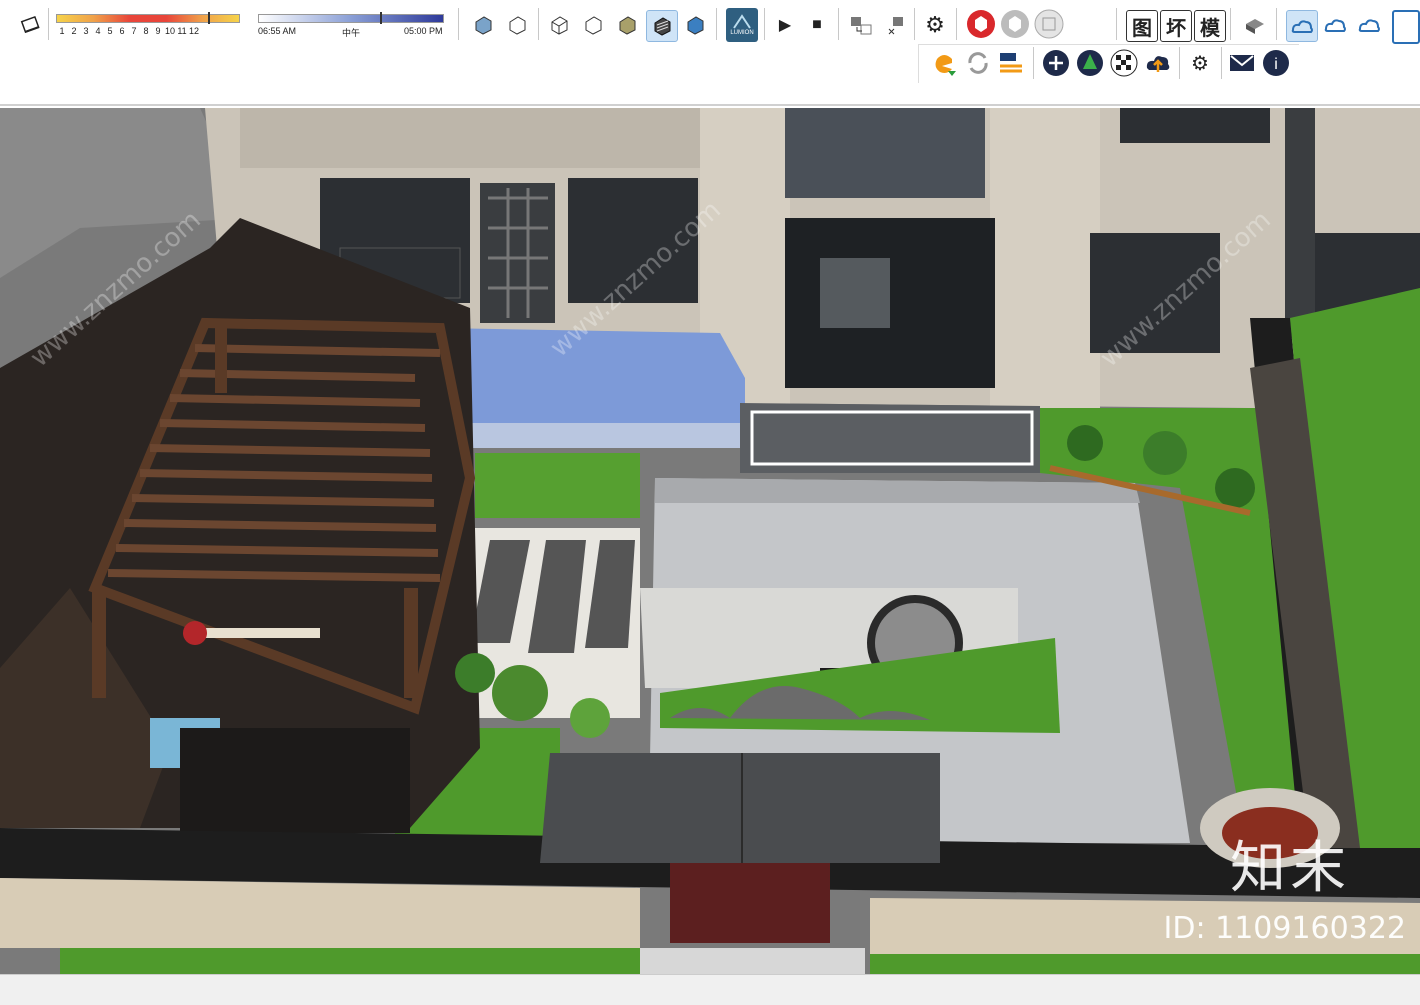 This screenshot has width=1420, height=1005. What do you see at coordinates (351, 33) in the screenshot?
I see `time-noon-label: 中午` at bounding box center [351, 33].